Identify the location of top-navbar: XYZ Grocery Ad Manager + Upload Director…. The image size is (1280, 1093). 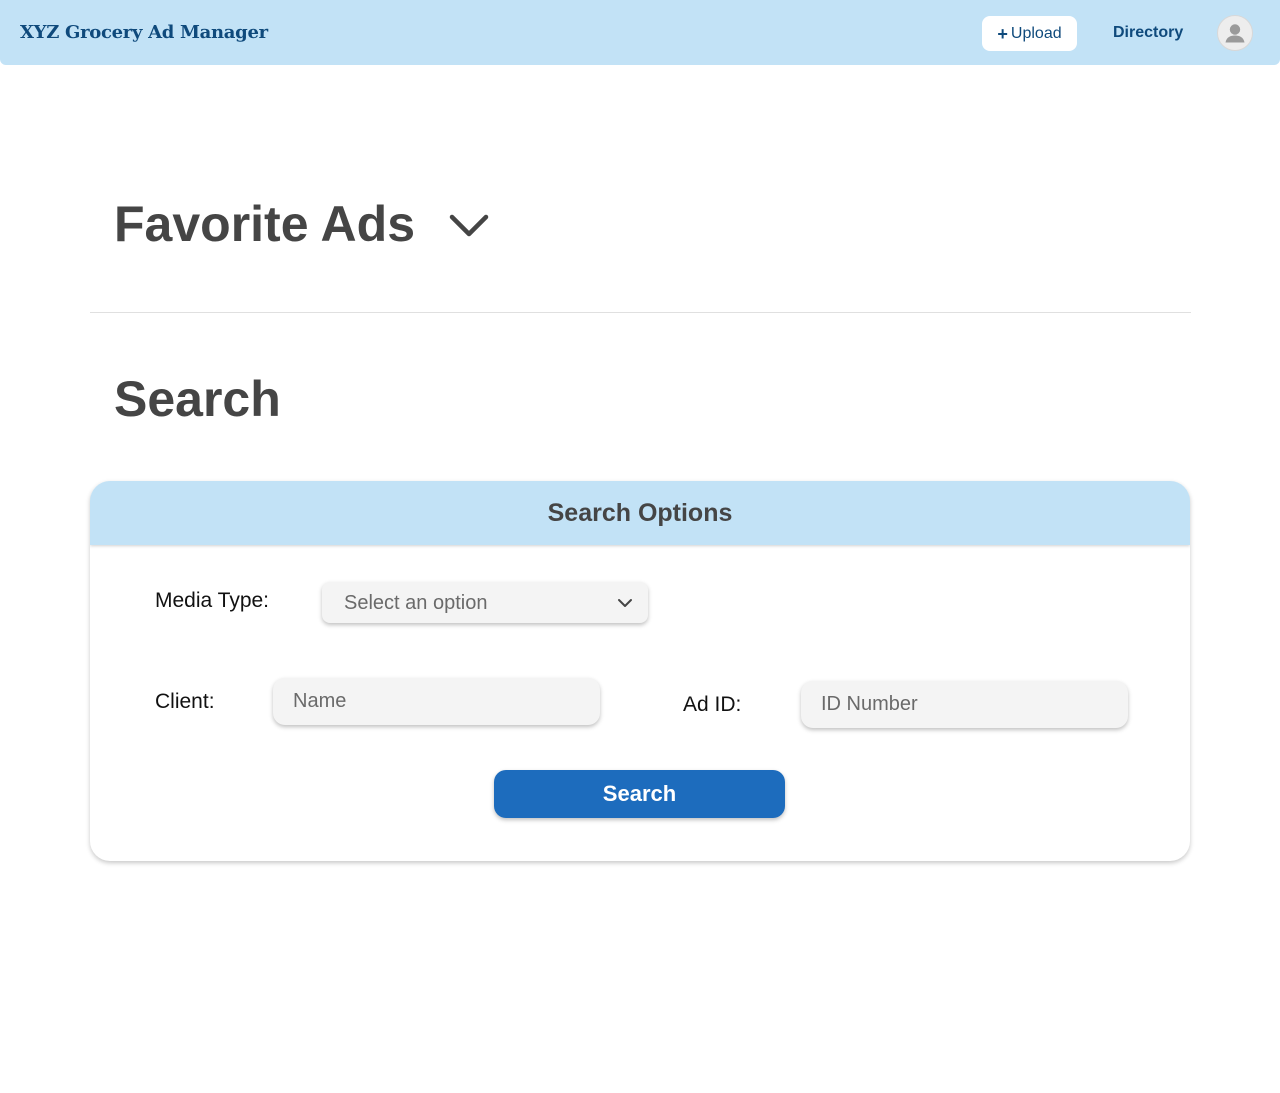
(640, 32).